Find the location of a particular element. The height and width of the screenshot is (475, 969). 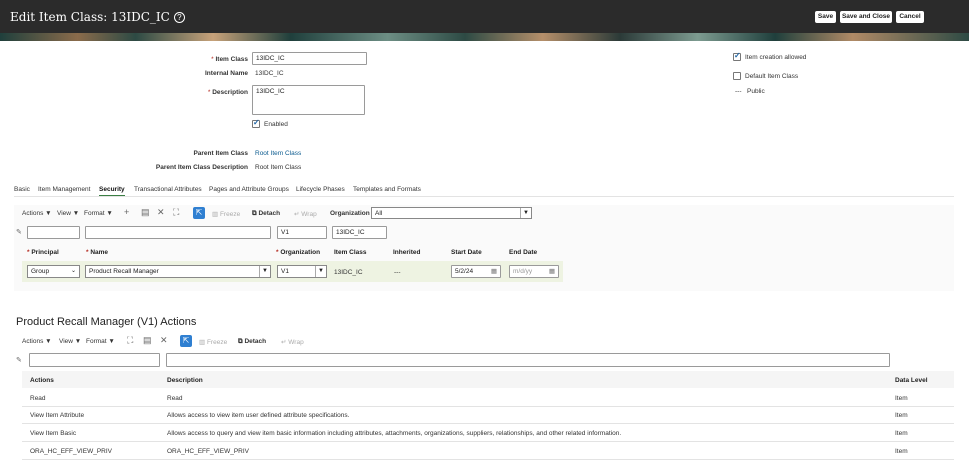

item-creation-allowed-checkbox is located at coordinates (737, 56).